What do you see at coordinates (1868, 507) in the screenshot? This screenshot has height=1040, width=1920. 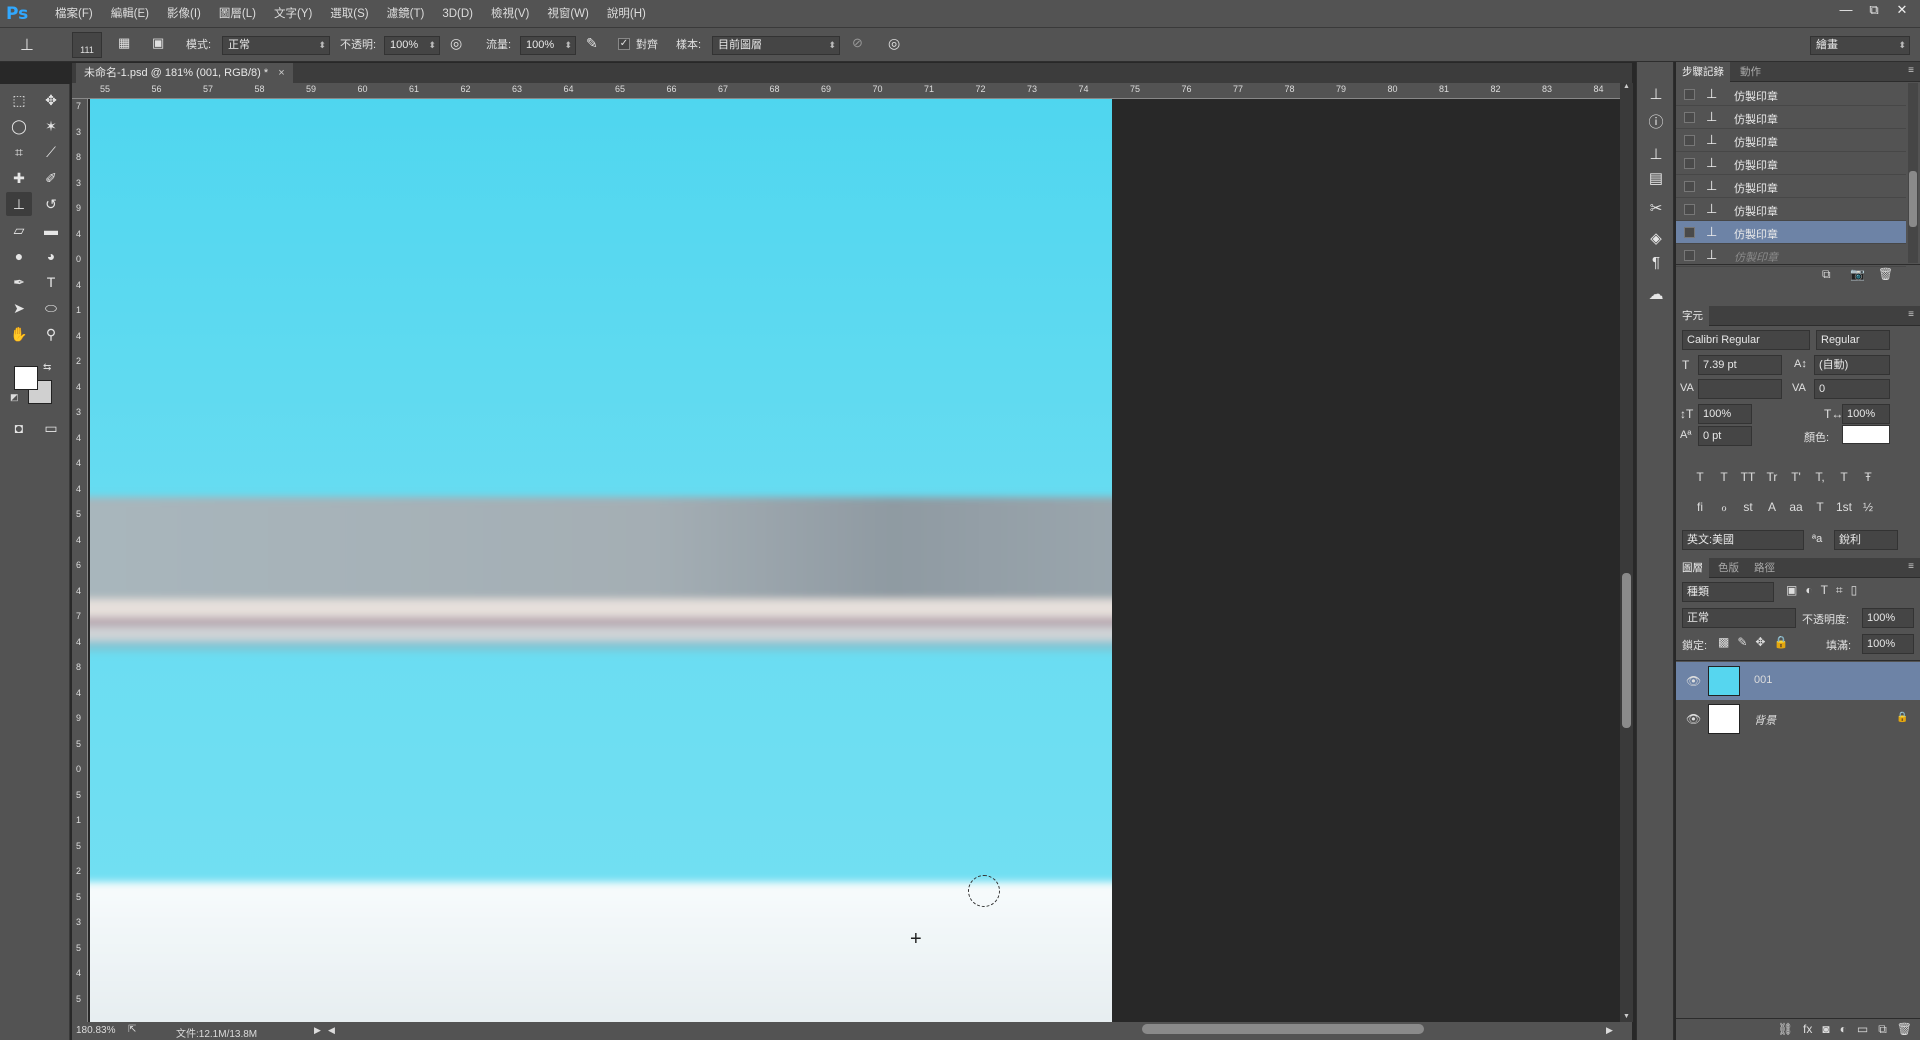 I see `opentype-button: ½` at bounding box center [1868, 507].